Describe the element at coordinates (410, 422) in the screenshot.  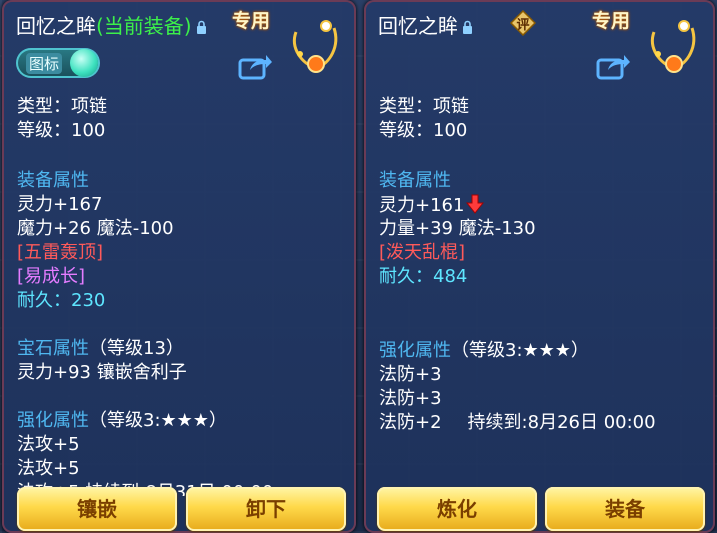
I see `enhance-line-3: 法防+2` at that location.